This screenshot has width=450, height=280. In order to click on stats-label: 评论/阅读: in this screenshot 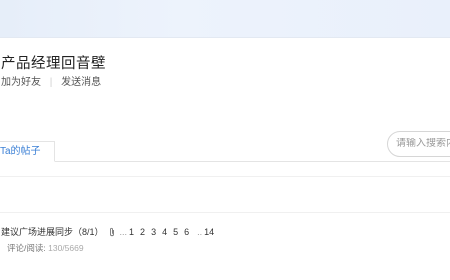, I will do `click(26, 248)`.